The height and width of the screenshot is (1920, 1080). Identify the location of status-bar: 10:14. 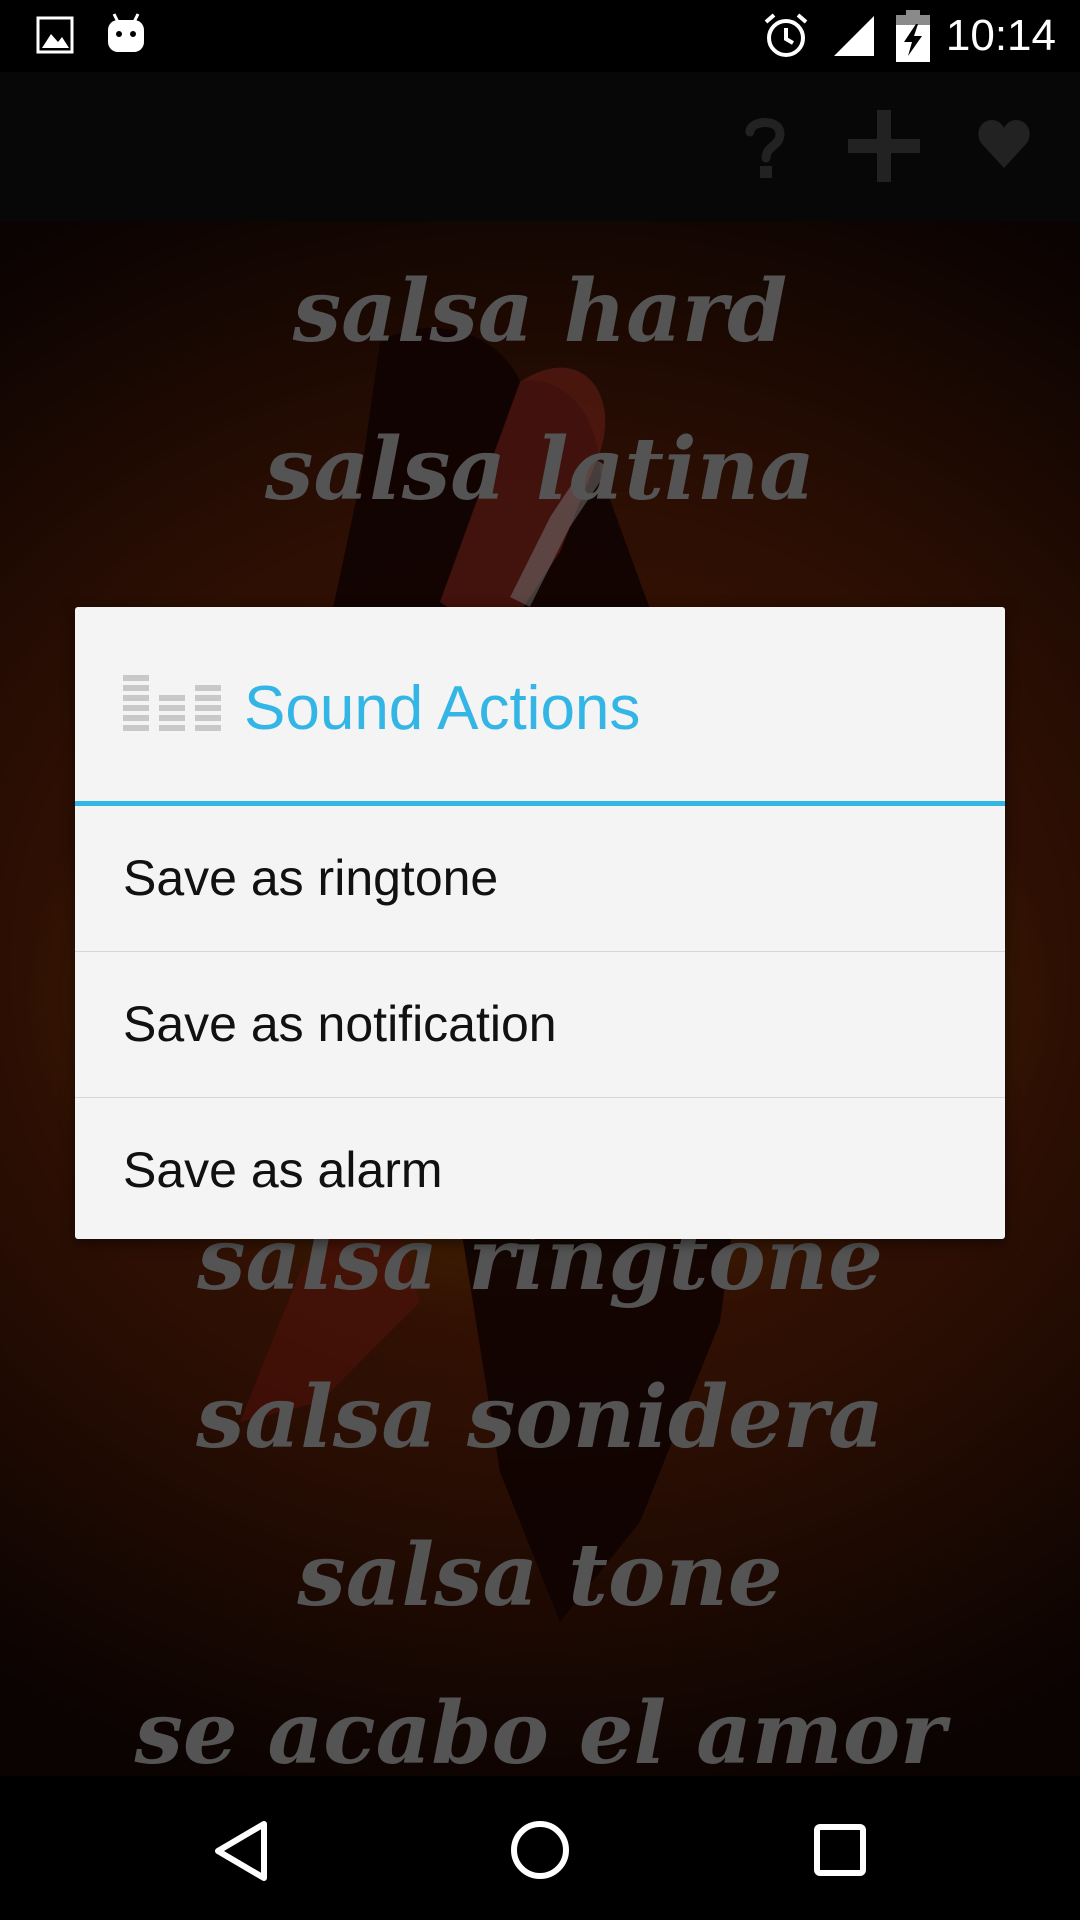
(540, 36).